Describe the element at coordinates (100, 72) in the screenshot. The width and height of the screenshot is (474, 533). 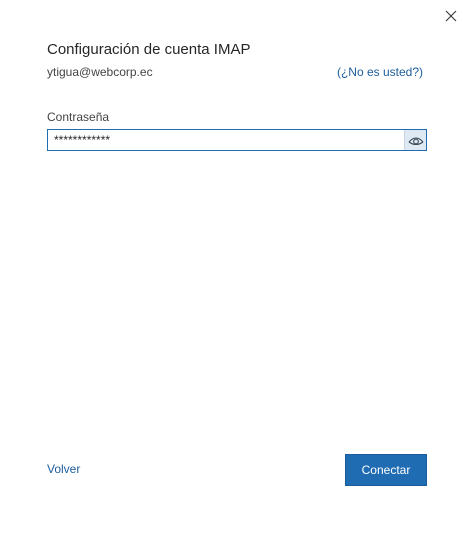
I see `account-email: ytigua@webcorp.ec` at that location.